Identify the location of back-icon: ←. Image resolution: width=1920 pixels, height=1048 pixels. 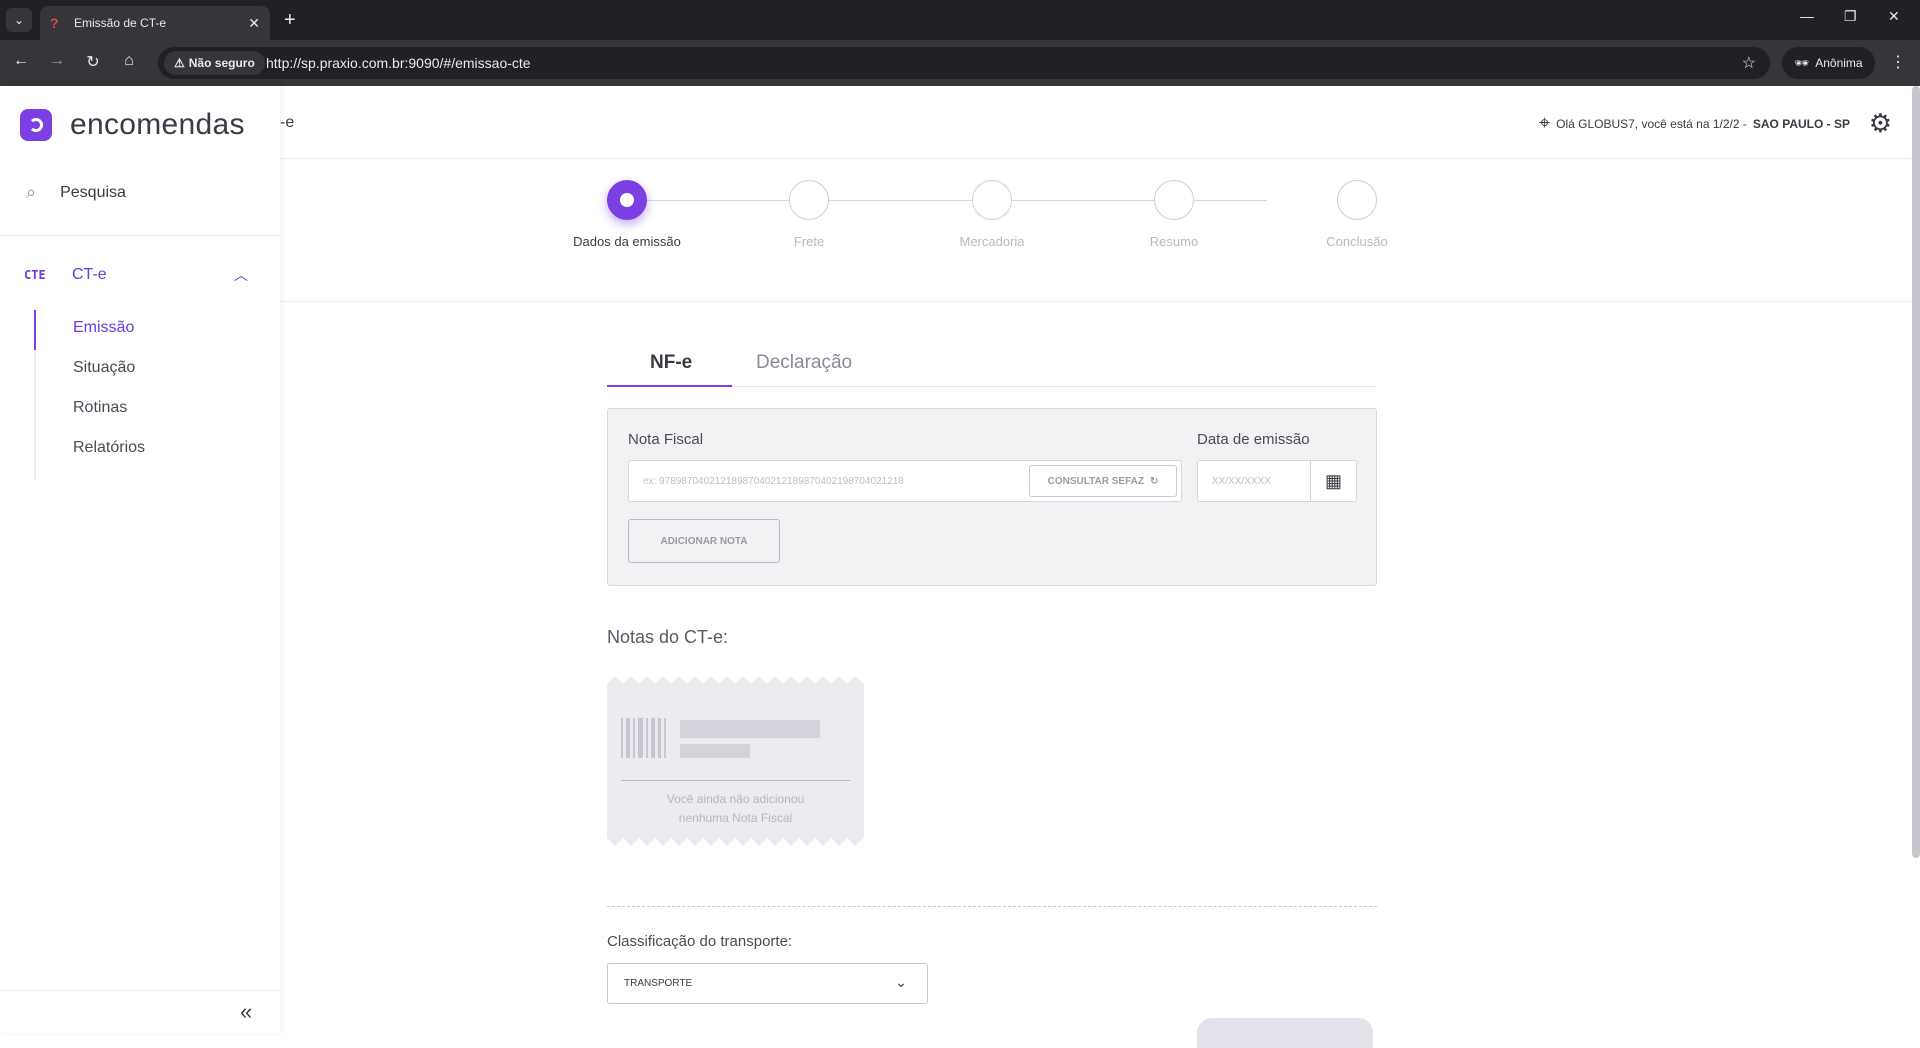
(21, 61).